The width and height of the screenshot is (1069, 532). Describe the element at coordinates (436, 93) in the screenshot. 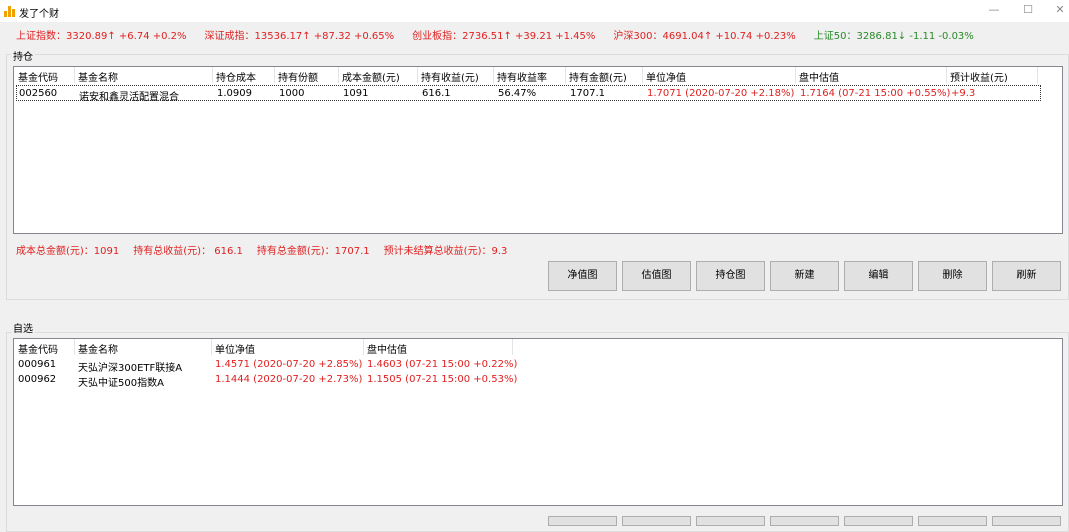

I see `table-cell: 616.1` at that location.